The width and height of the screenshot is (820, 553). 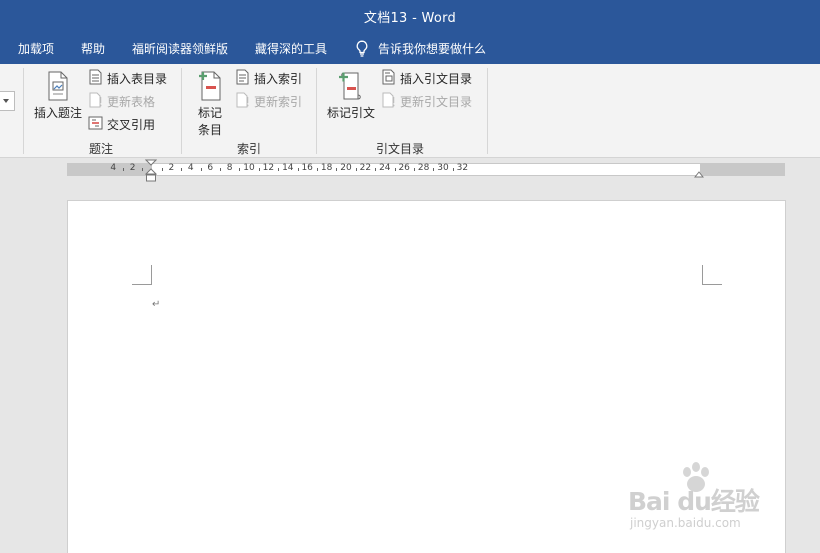 What do you see at coordinates (209, 130) in the screenshot?
I see `mark-entry-label-line2: 条目` at bounding box center [209, 130].